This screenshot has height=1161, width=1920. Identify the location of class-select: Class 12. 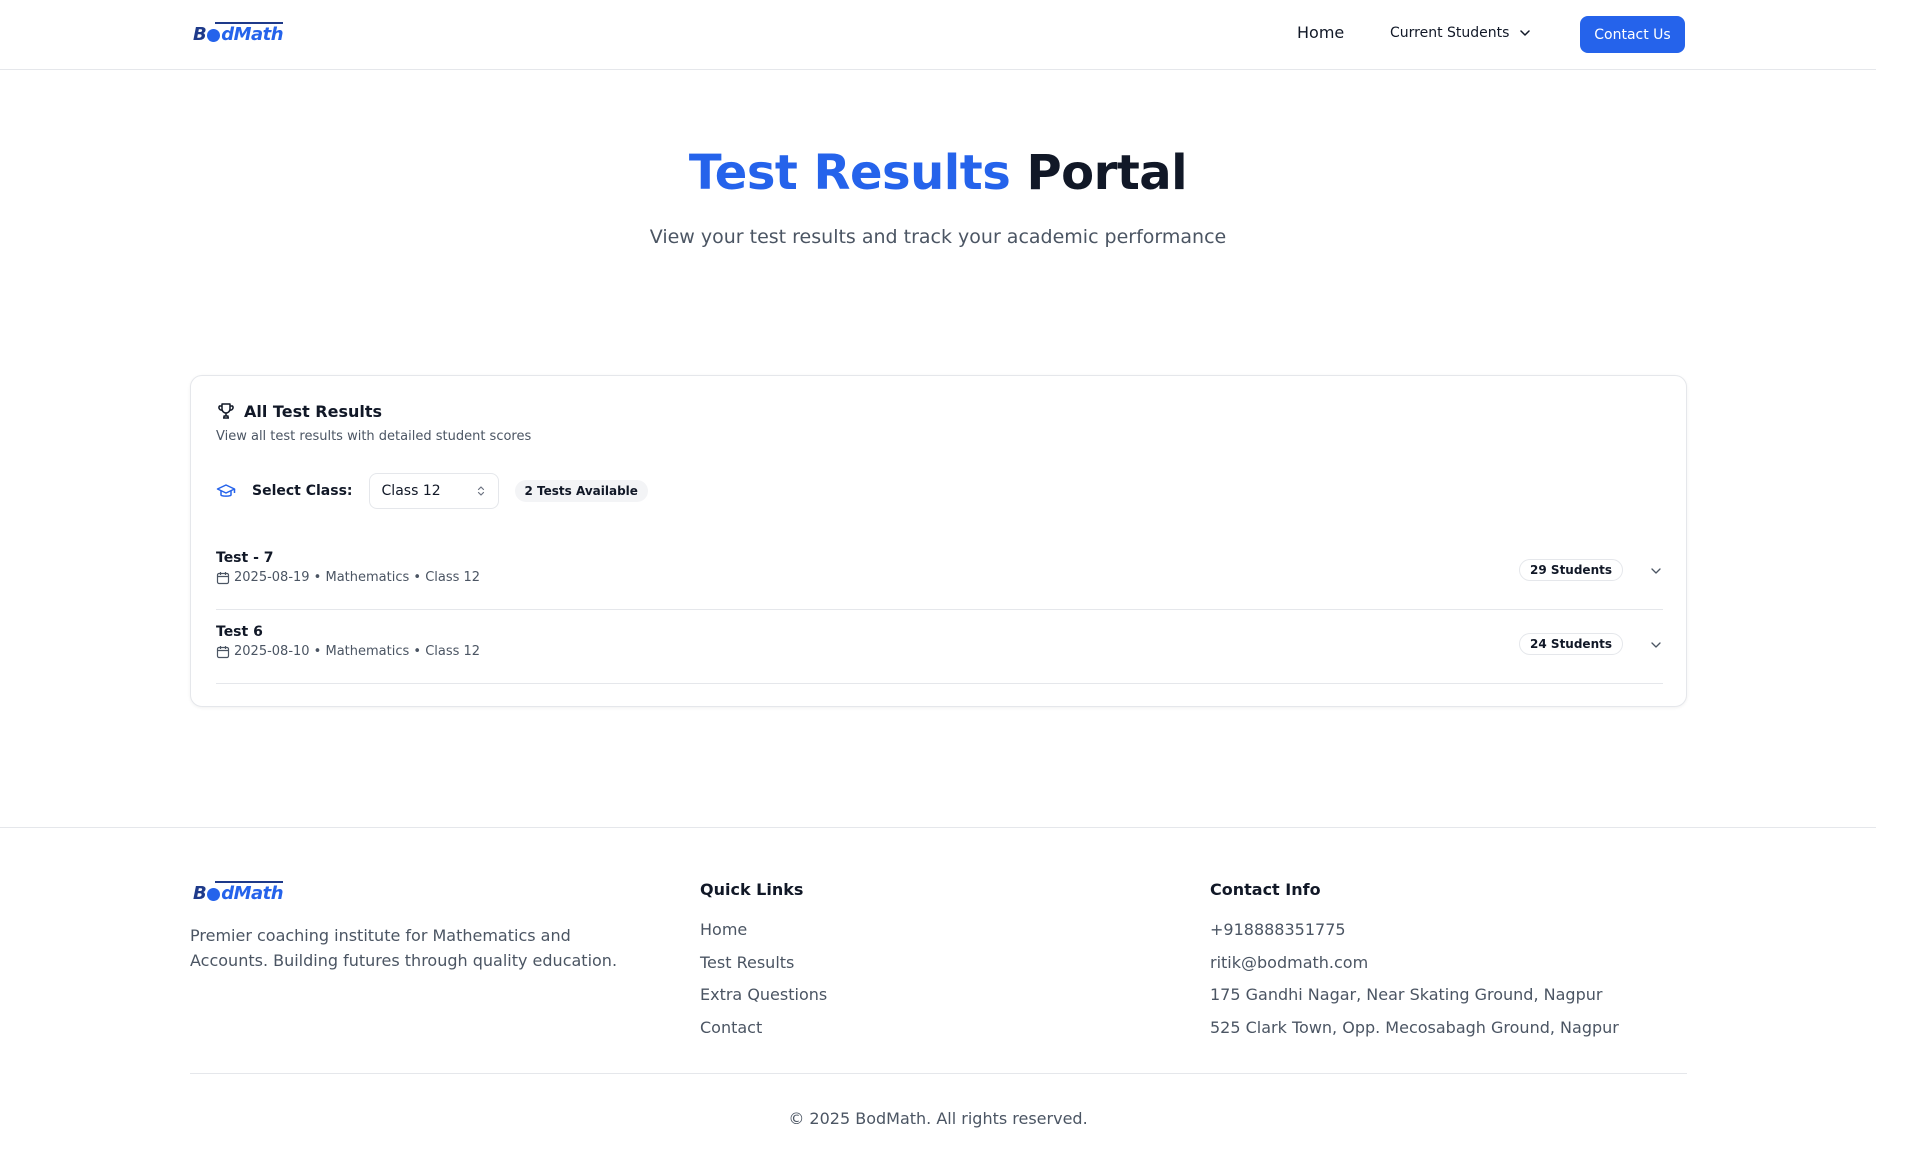
(433, 491).